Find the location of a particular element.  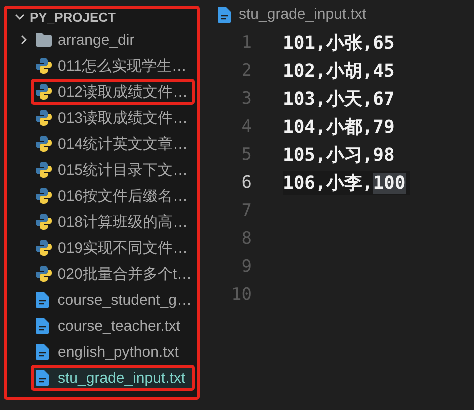

file-item: stu_grade_input.txt is located at coordinates (113, 378).